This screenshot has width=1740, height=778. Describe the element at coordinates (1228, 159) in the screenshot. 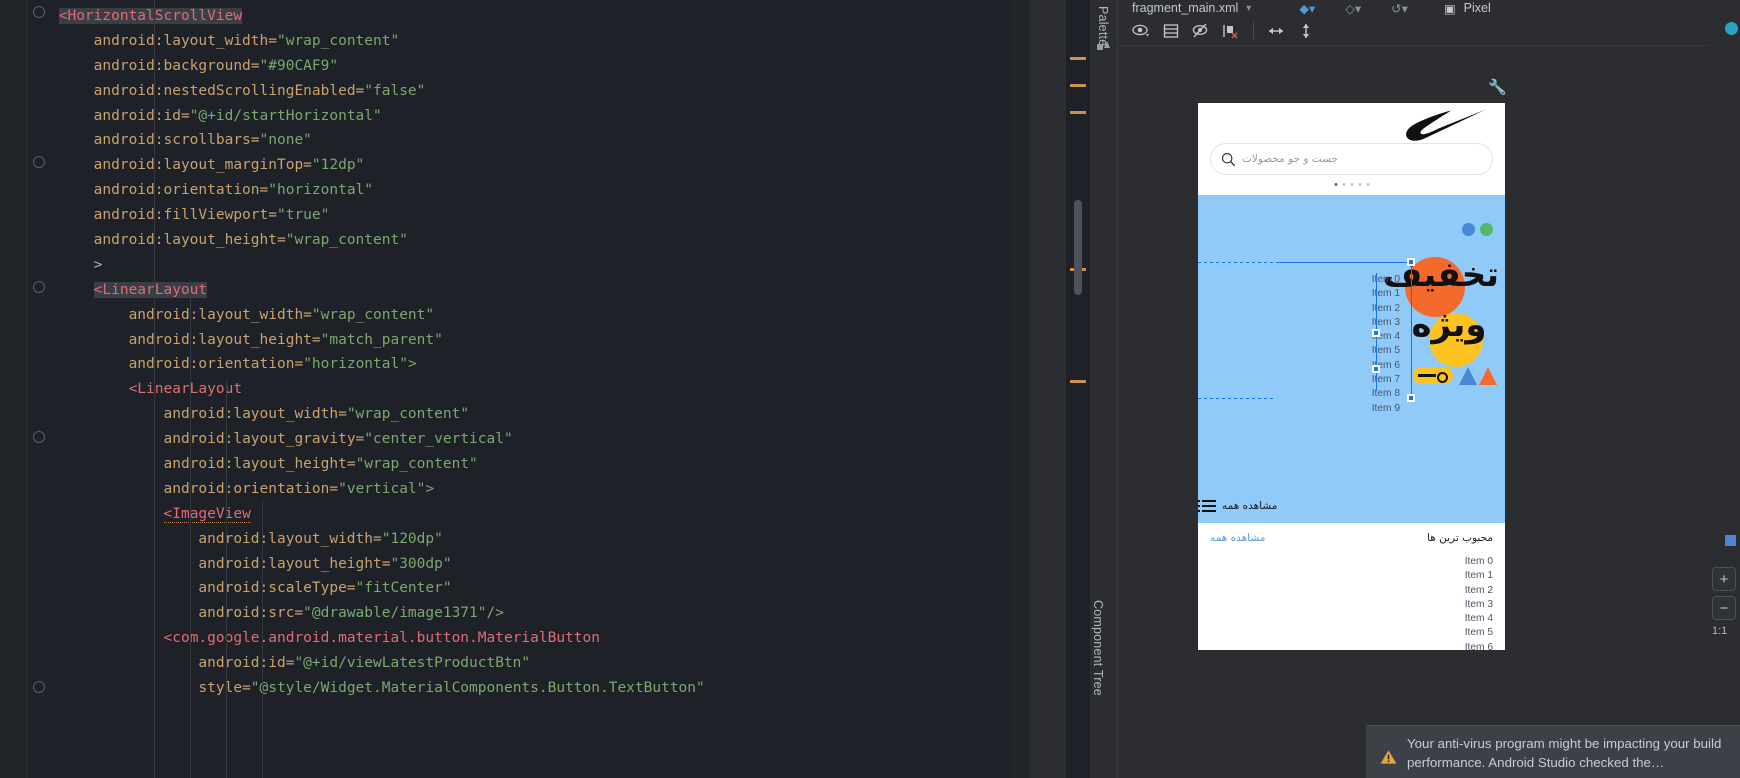

I see `search-icon` at that location.